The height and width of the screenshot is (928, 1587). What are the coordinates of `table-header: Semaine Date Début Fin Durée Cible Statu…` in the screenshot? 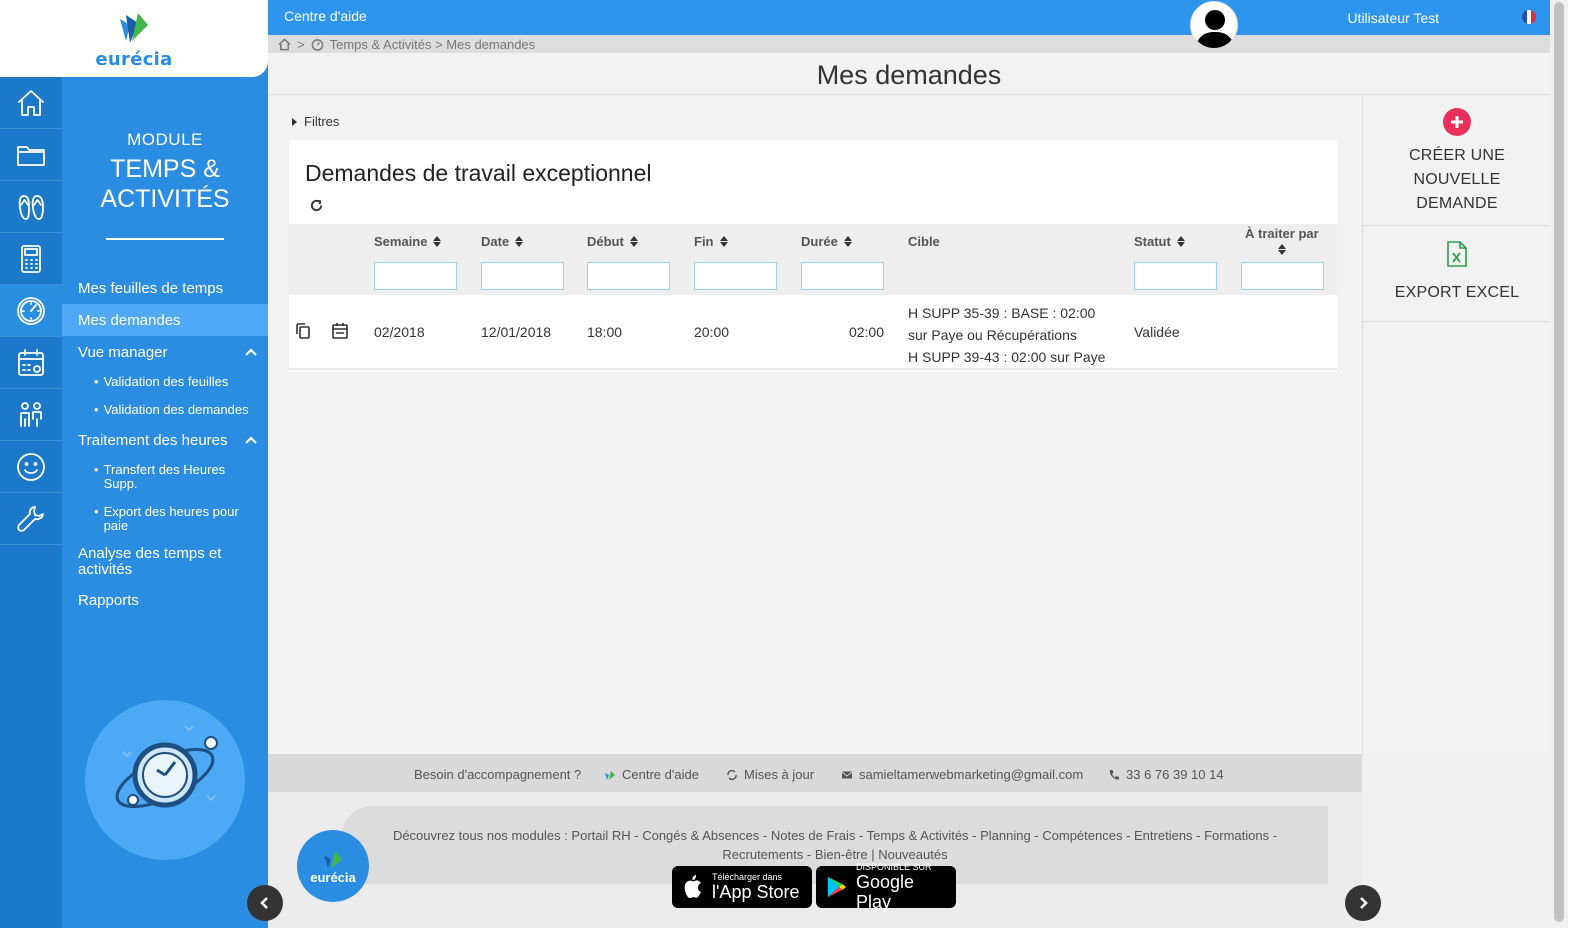 It's located at (813, 259).